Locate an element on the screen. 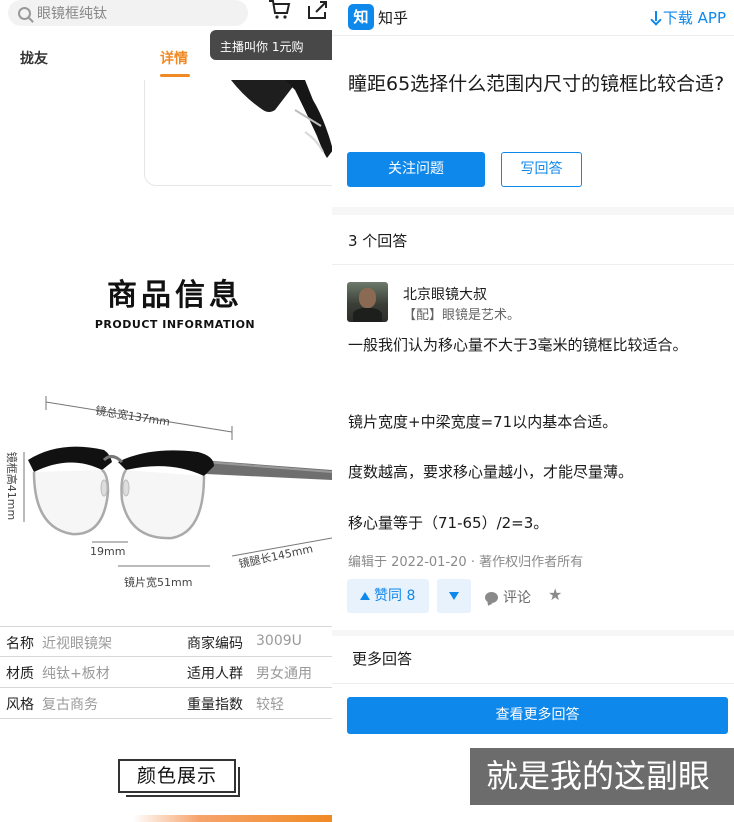 Image resolution: width=734 pixels, height=822 pixels. comment-label: 评论 is located at coordinates (517, 598).